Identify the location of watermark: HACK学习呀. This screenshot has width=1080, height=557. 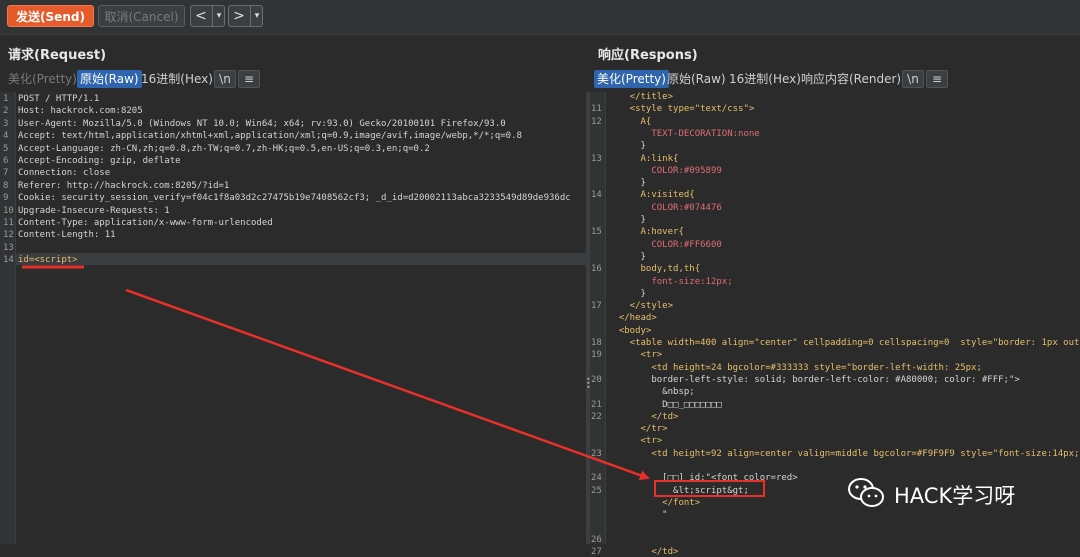
(956, 494).